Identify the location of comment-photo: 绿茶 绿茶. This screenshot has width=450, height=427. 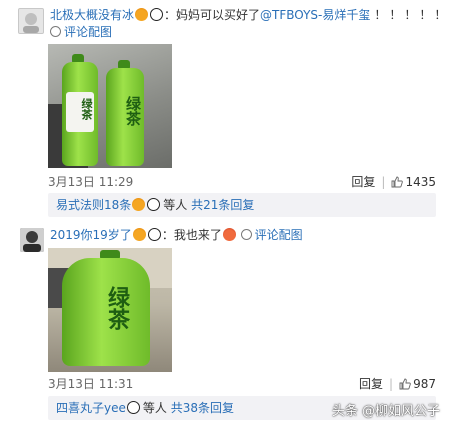
(110, 106).